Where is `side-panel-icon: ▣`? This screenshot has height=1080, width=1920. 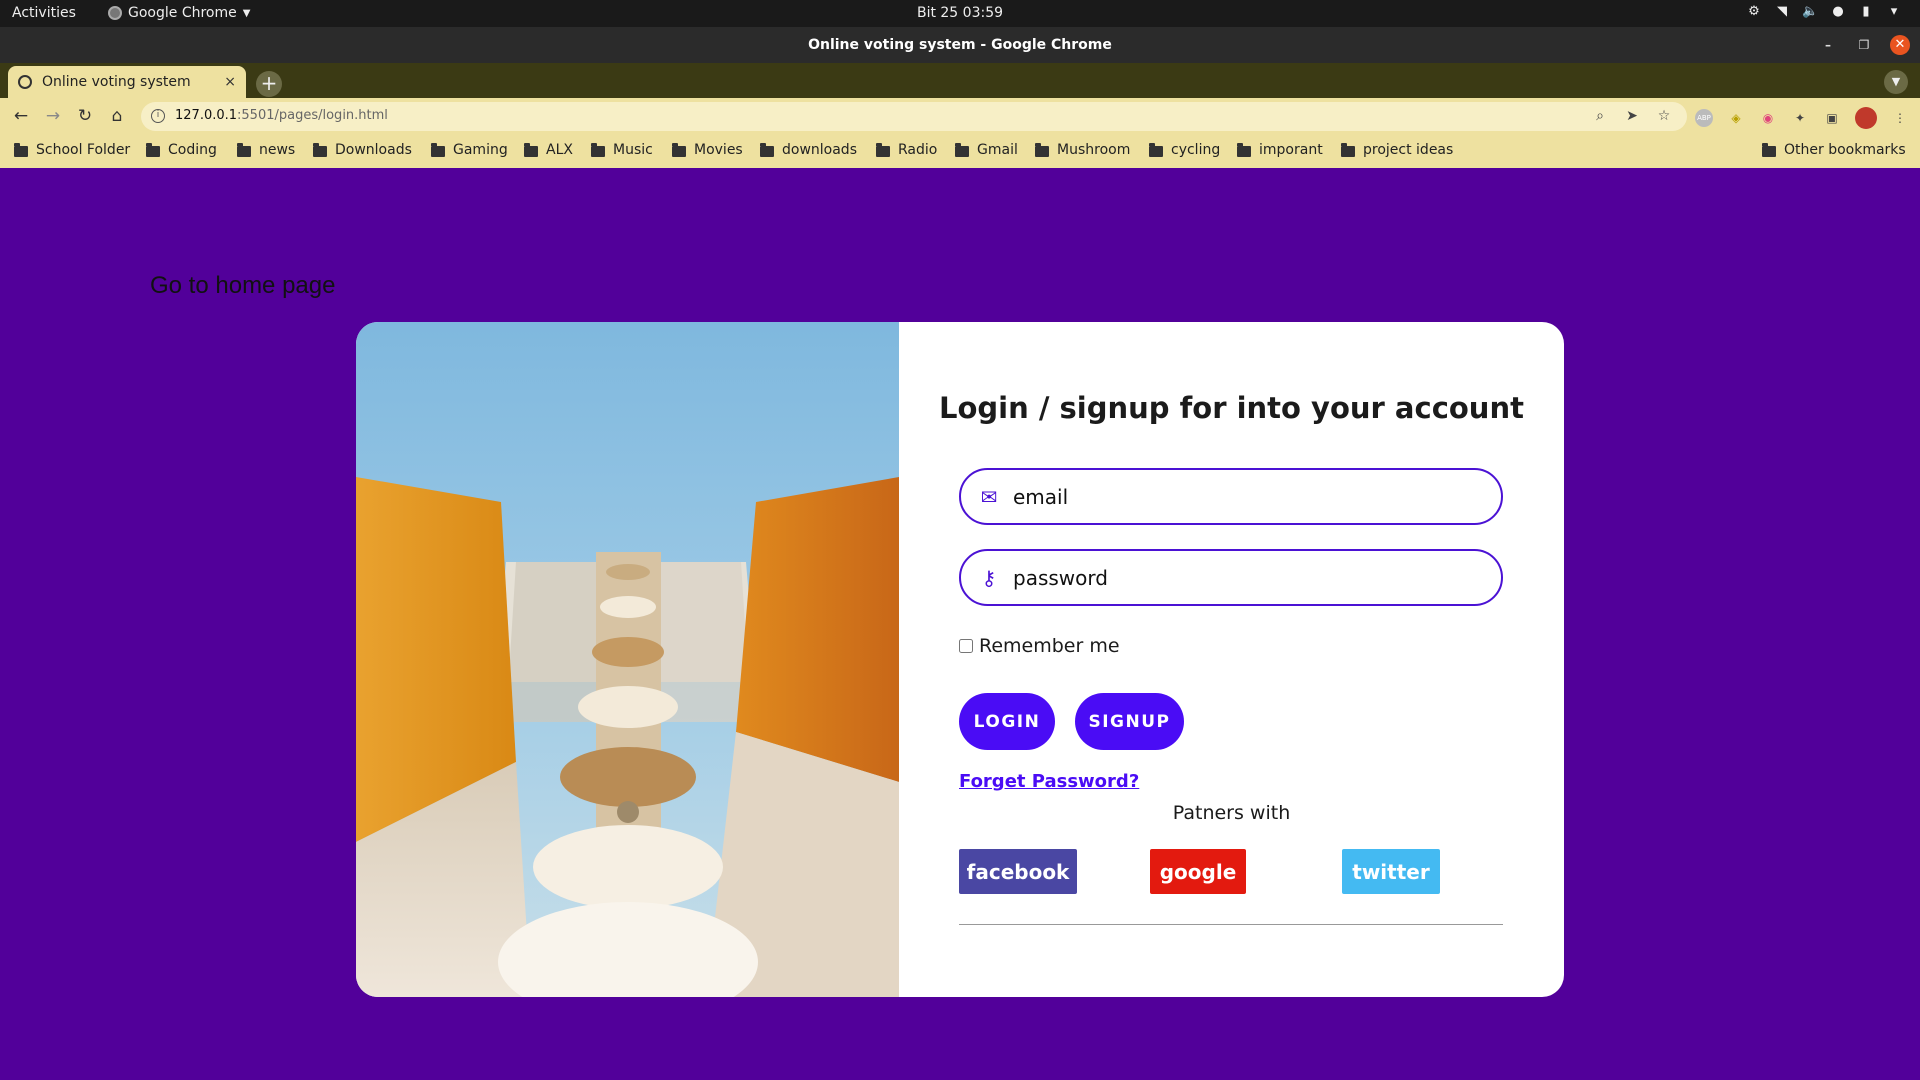 side-panel-icon: ▣ is located at coordinates (1832, 118).